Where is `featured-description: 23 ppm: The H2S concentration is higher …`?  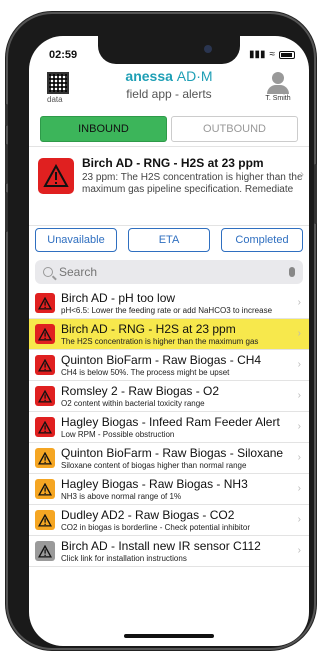 featured-description: 23 ppm: The H2S concentration is higher … is located at coordinates (192, 183).